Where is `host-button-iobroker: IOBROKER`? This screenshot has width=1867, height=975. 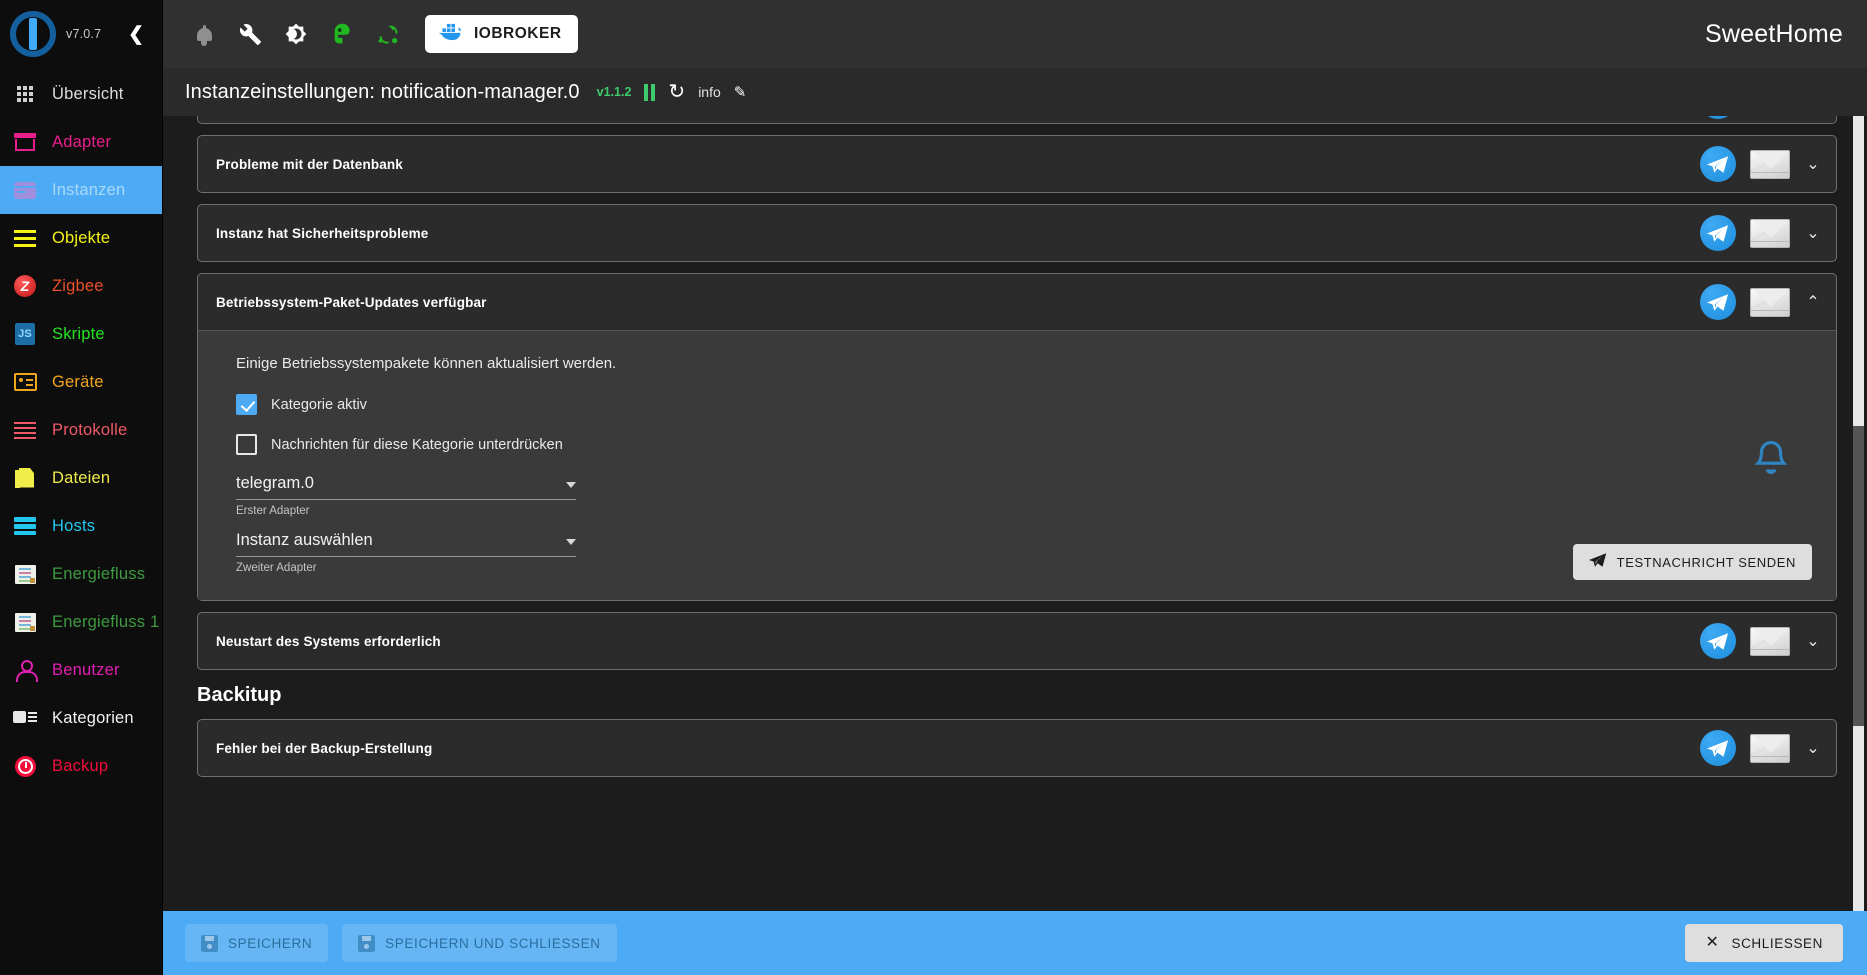 host-button-iobroker: IOBROKER is located at coordinates (501, 34).